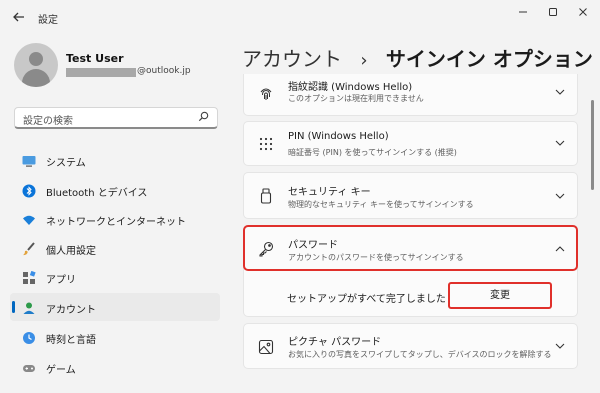  What do you see at coordinates (366, 299) in the screenshot?
I see `password-status: セットアップがすべて完了しました` at bounding box center [366, 299].